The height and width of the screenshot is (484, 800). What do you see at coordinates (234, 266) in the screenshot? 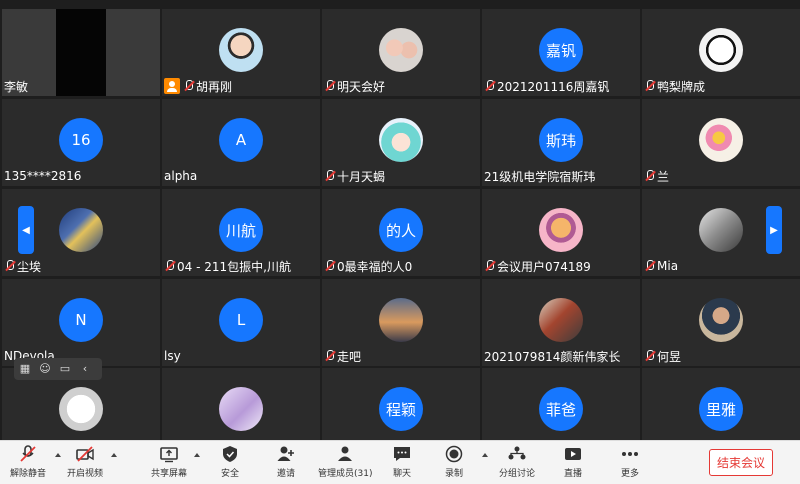
I see `participant-name-text: 04 - 211包振中,川航` at bounding box center [234, 266].